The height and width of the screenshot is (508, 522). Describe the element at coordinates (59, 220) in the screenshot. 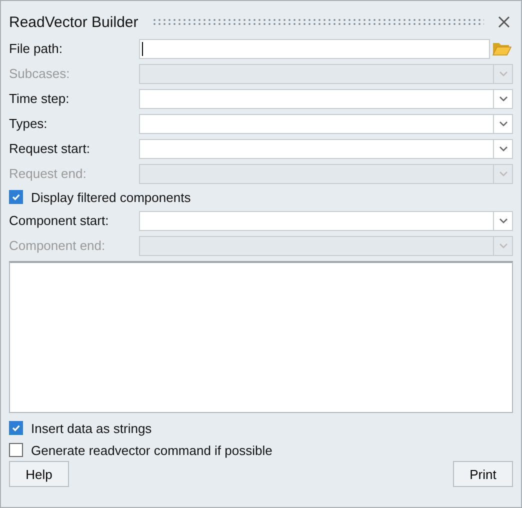

I see `field-label: Component start:` at that location.